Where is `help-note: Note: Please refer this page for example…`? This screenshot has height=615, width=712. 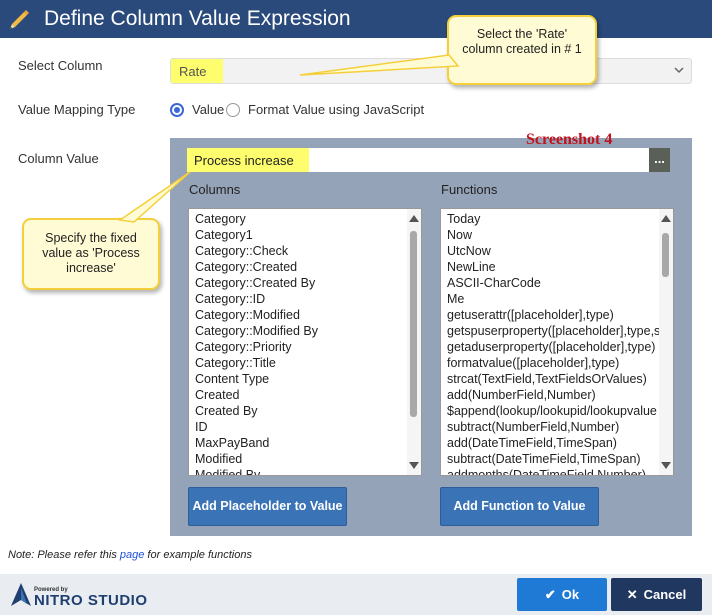 help-note: Note: Please refer this page for example… is located at coordinates (130, 555).